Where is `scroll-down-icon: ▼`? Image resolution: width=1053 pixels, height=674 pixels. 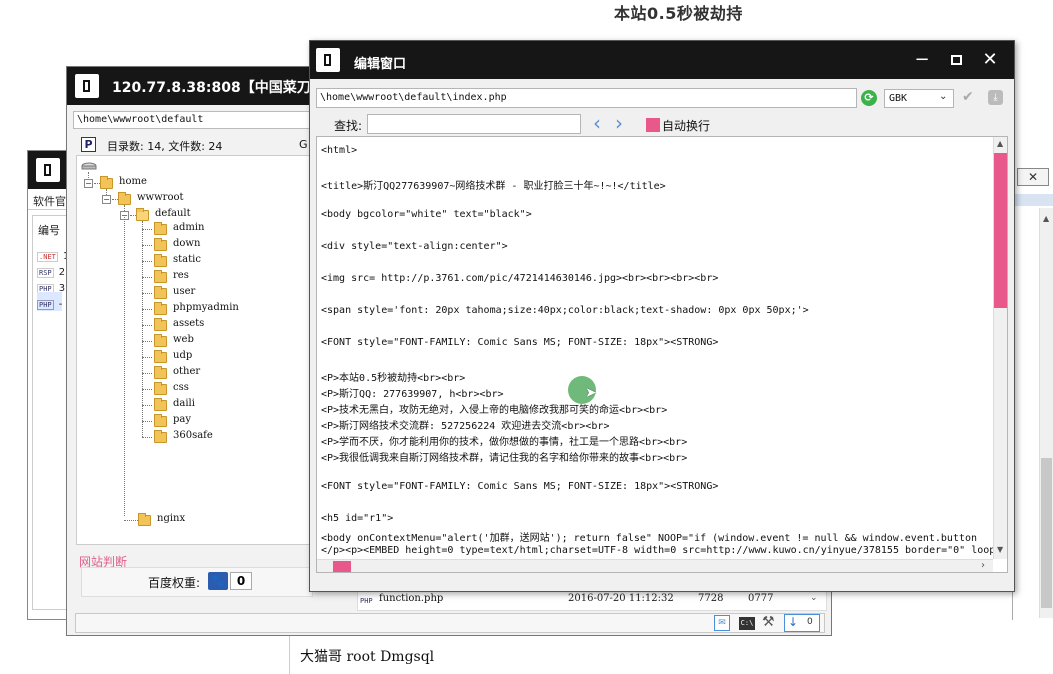 scroll-down-icon: ▼ is located at coordinates (1000, 549).